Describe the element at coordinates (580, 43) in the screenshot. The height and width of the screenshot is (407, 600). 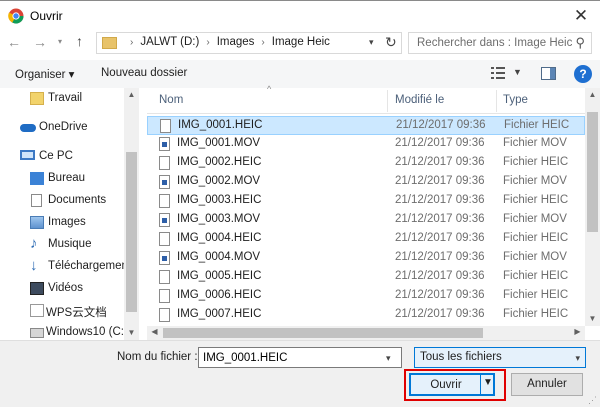
I see `search-icon: ⚲` at that location.